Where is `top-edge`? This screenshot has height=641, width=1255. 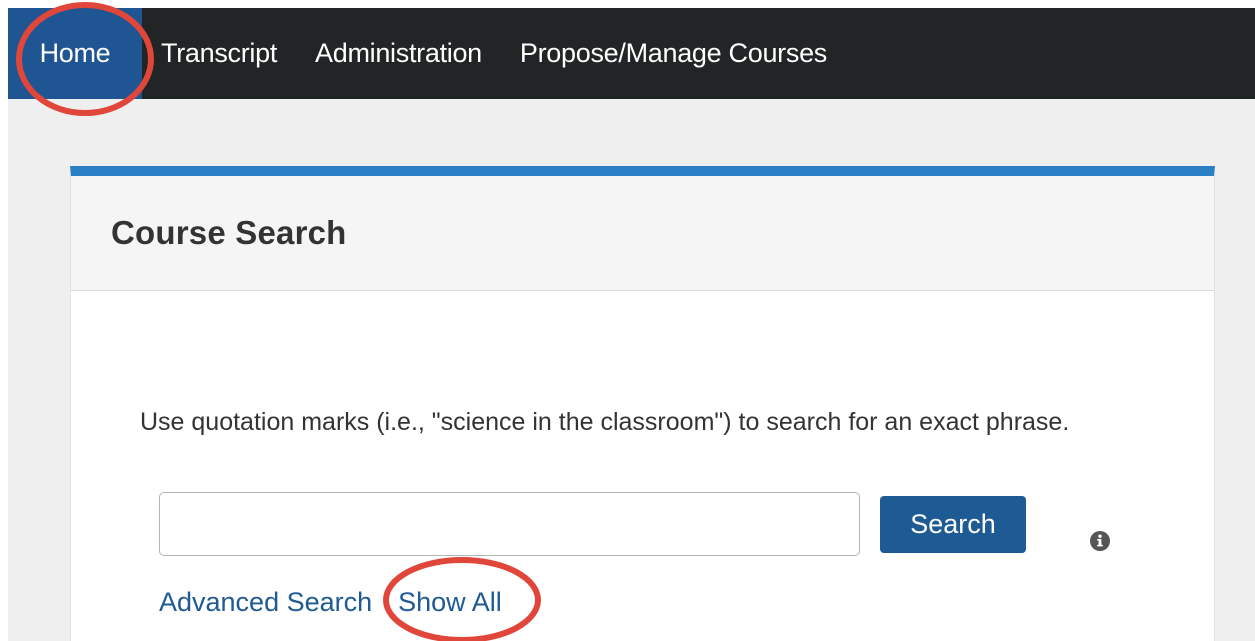
top-edge is located at coordinates (627, 4).